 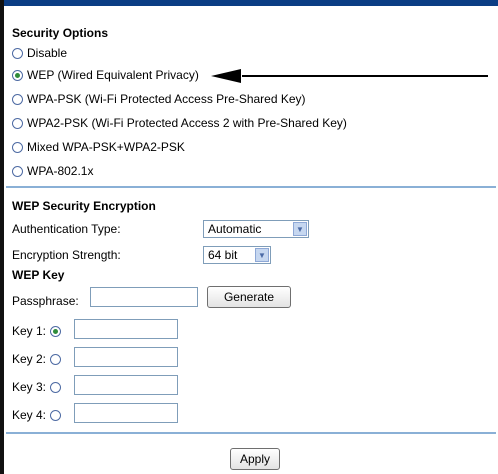 What do you see at coordinates (251, 433) in the screenshot?
I see `apply-divider` at bounding box center [251, 433].